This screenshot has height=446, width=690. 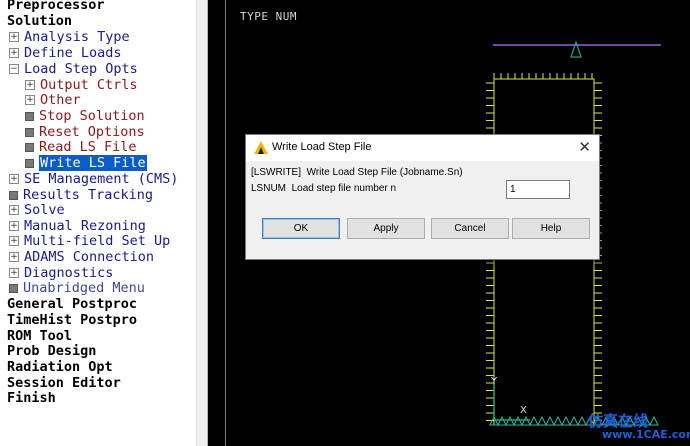 I want to click on x-axis-label: X, so click(x=523, y=410).